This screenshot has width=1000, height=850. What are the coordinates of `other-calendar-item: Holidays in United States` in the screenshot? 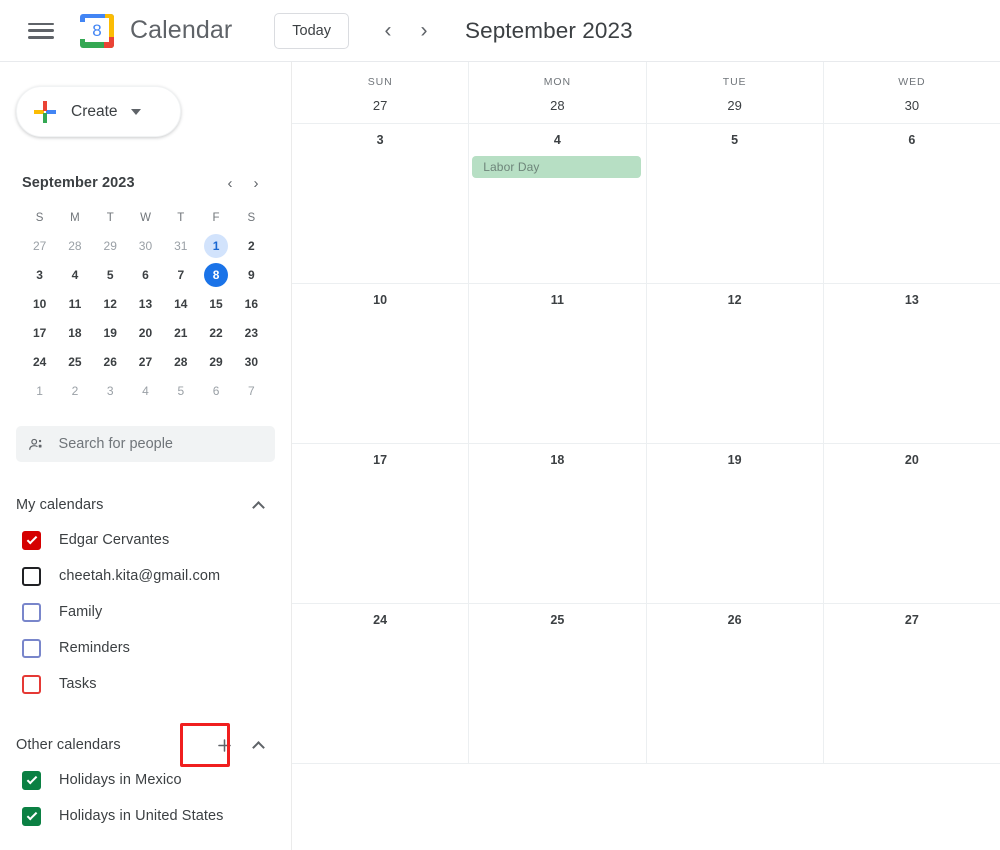 It's located at (145, 816).